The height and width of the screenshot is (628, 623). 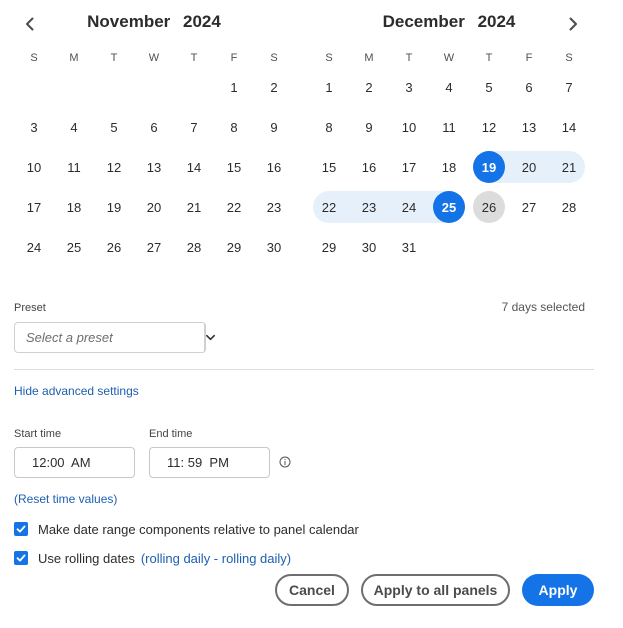 I want to click on rolling-dates-checkbox, so click(x=21, y=558).